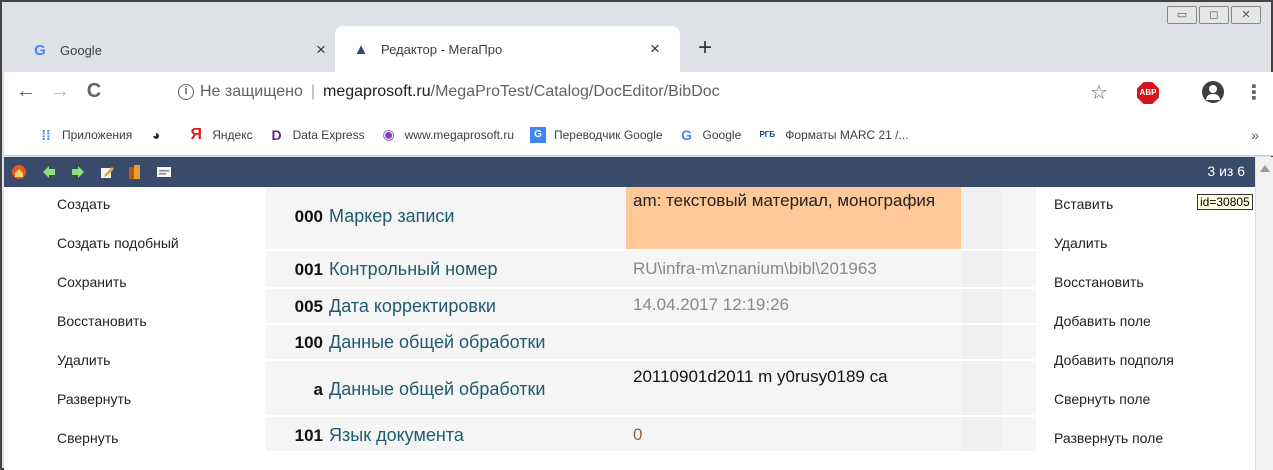 Image resolution: width=1273 pixels, height=470 pixels. What do you see at coordinates (1255, 135) in the screenshot?
I see `bookmarks-more-button: »` at bounding box center [1255, 135].